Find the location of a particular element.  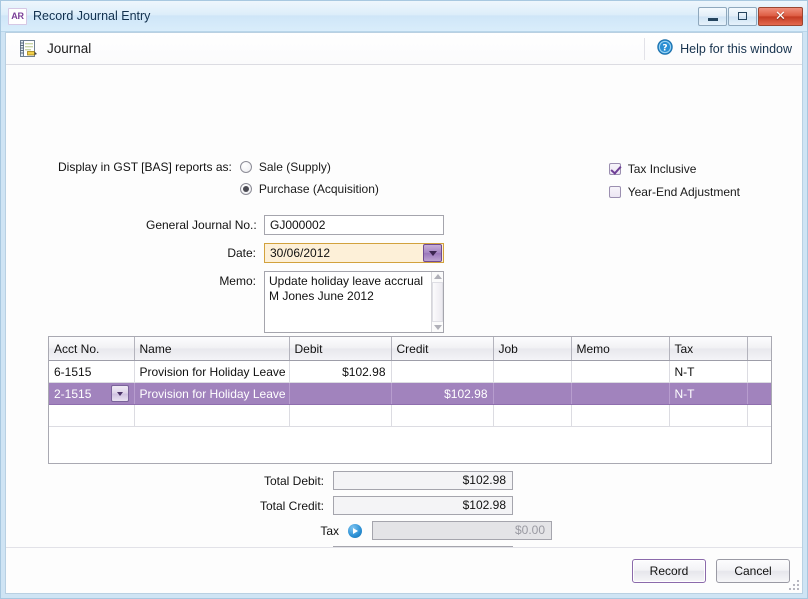

cell-name is located at coordinates (212, 415).